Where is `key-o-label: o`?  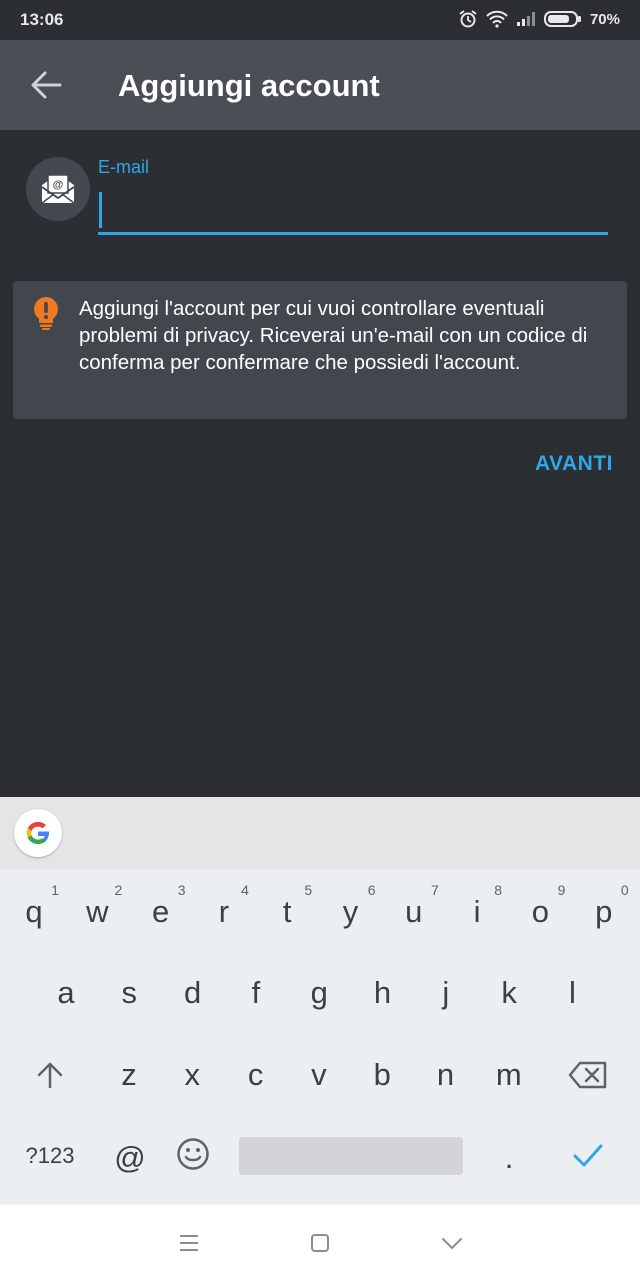 key-o-label: o is located at coordinates (540, 911).